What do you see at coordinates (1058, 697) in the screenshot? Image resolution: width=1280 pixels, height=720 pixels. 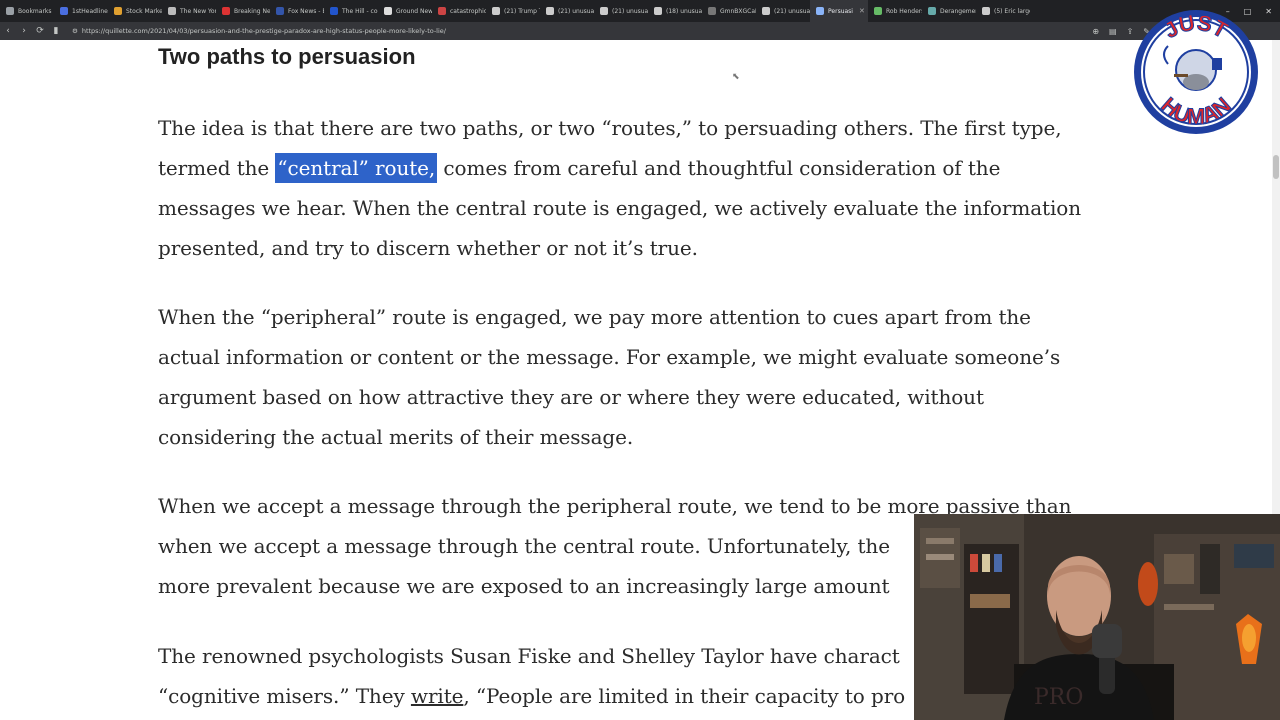 I see `shirt-text: PRO` at bounding box center [1058, 697].